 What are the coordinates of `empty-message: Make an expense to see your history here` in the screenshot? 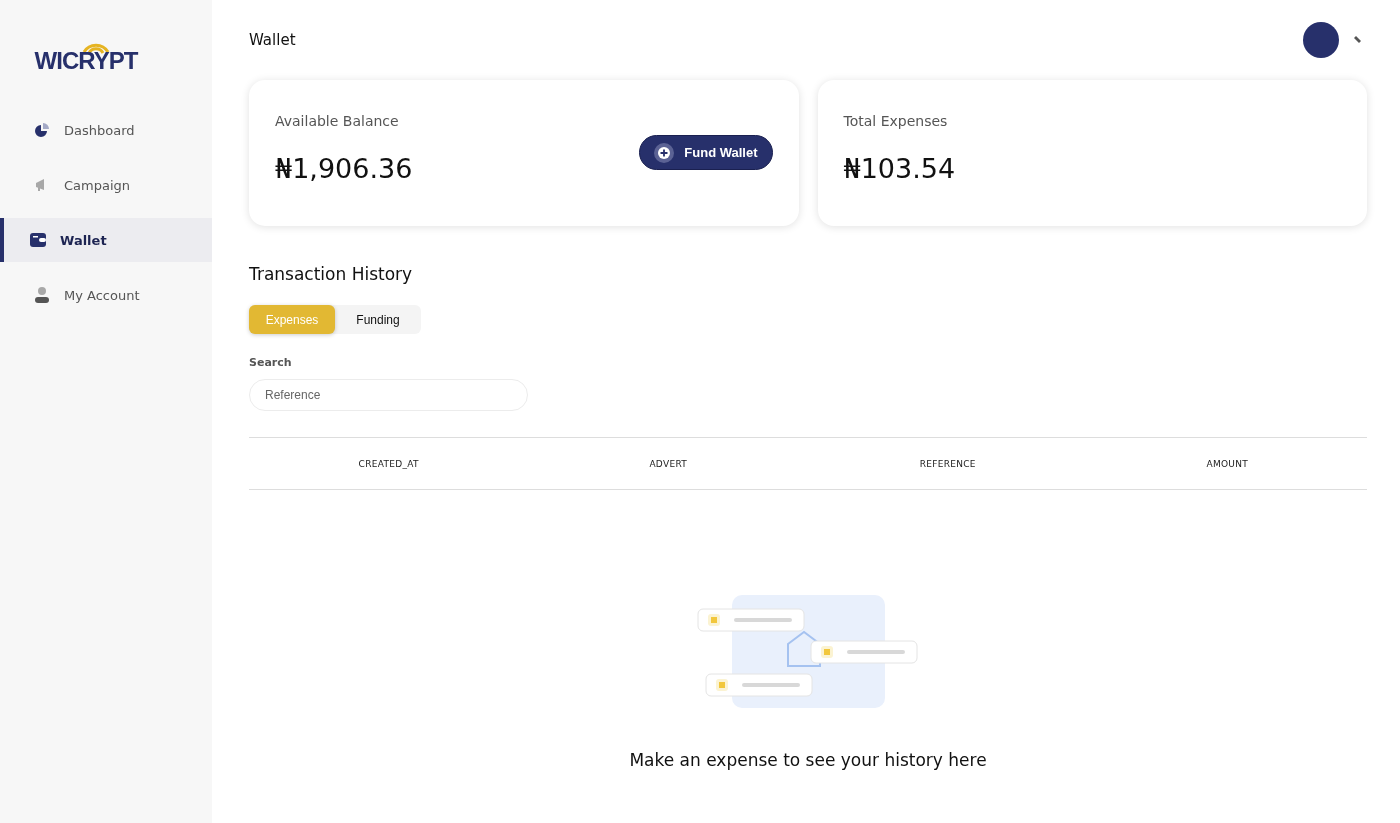 It's located at (808, 760).